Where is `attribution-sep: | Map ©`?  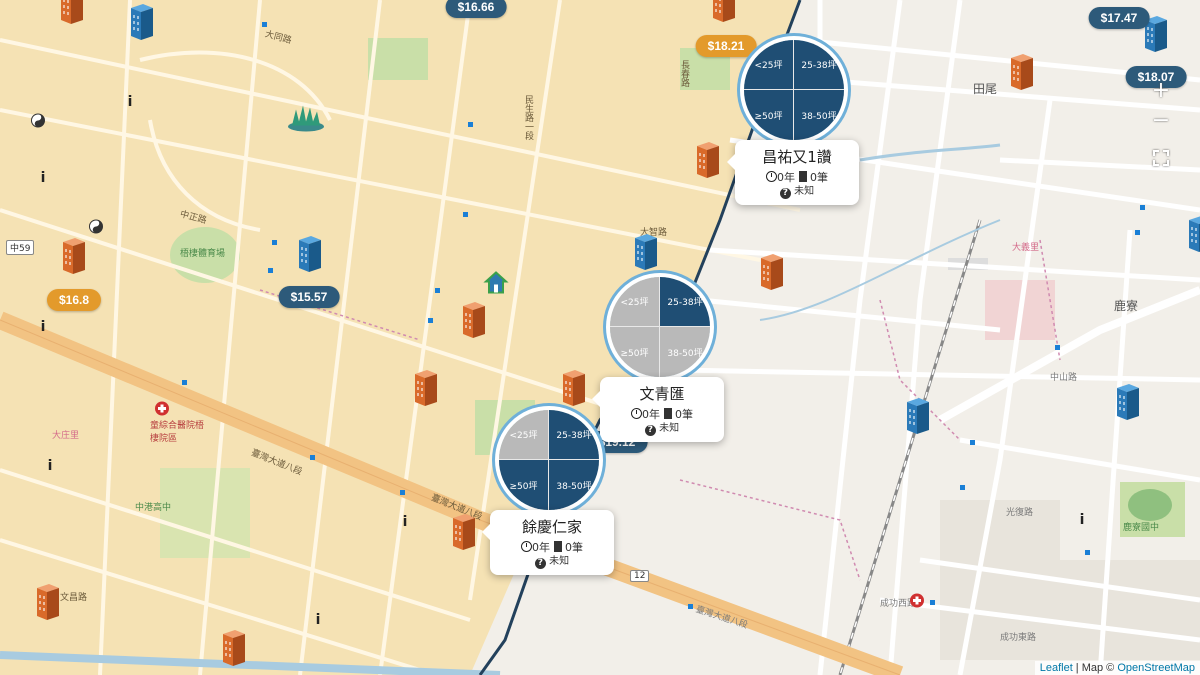 attribution-sep: | Map © is located at coordinates (1095, 668).